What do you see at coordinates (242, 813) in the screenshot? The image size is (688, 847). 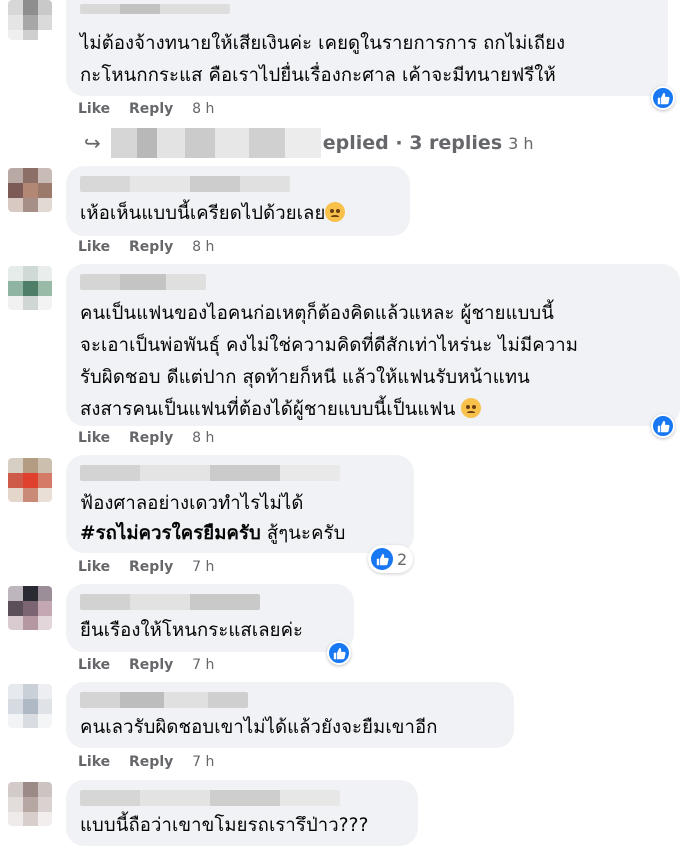 I see `comment-bubble: แบบนี้ถือว่าเขาขโมยรถเรารึป่าว???` at bounding box center [242, 813].